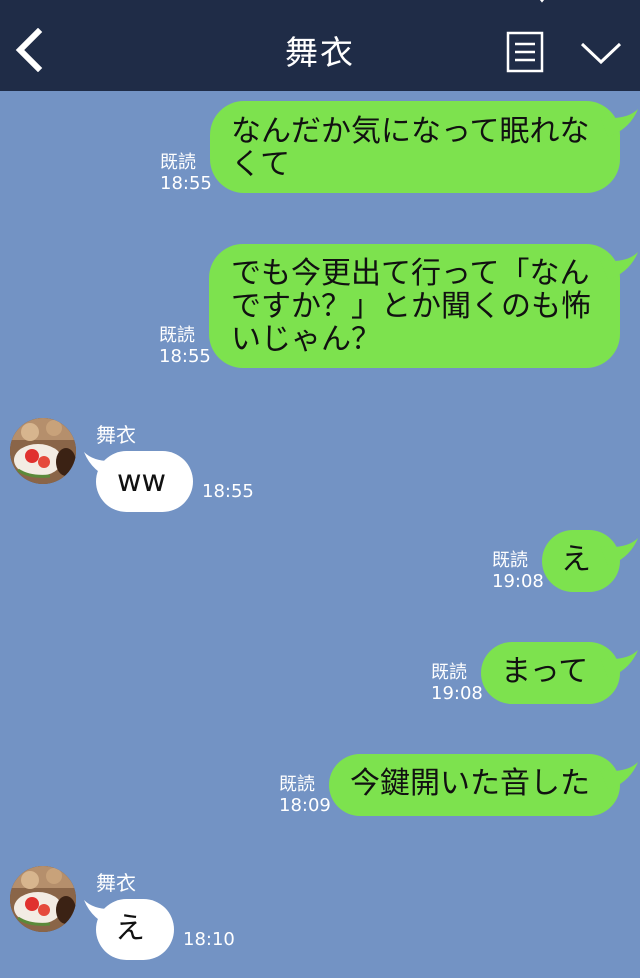 The height and width of the screenshot is (978, 640). I want to click on message-text: え, so click(130, 928).